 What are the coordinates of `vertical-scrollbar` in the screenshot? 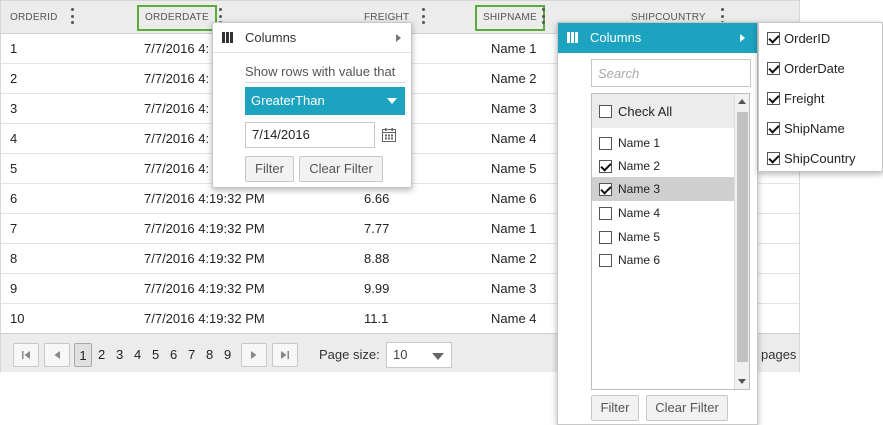 It's located at (741, 241).